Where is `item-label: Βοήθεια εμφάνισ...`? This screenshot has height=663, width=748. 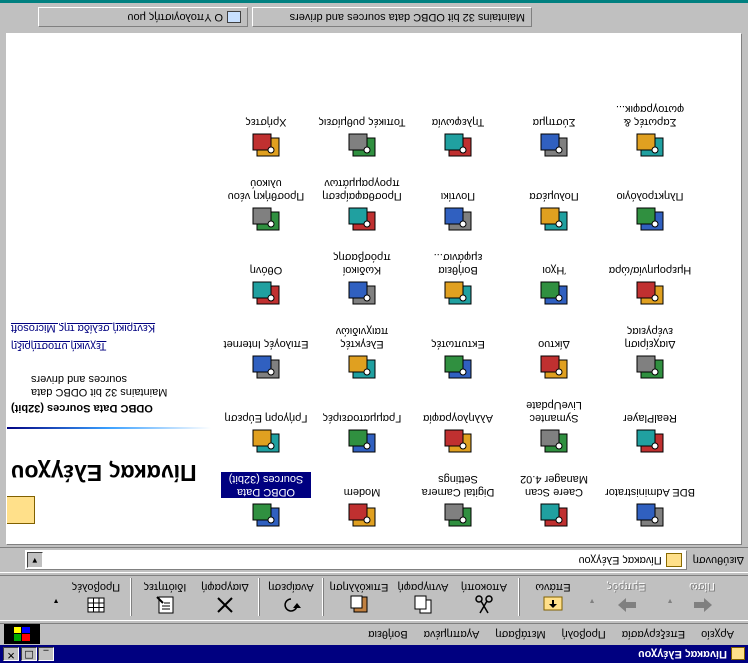 item-label: Βοήθεια εμφάνισ... is located at coordinates (458, 263).